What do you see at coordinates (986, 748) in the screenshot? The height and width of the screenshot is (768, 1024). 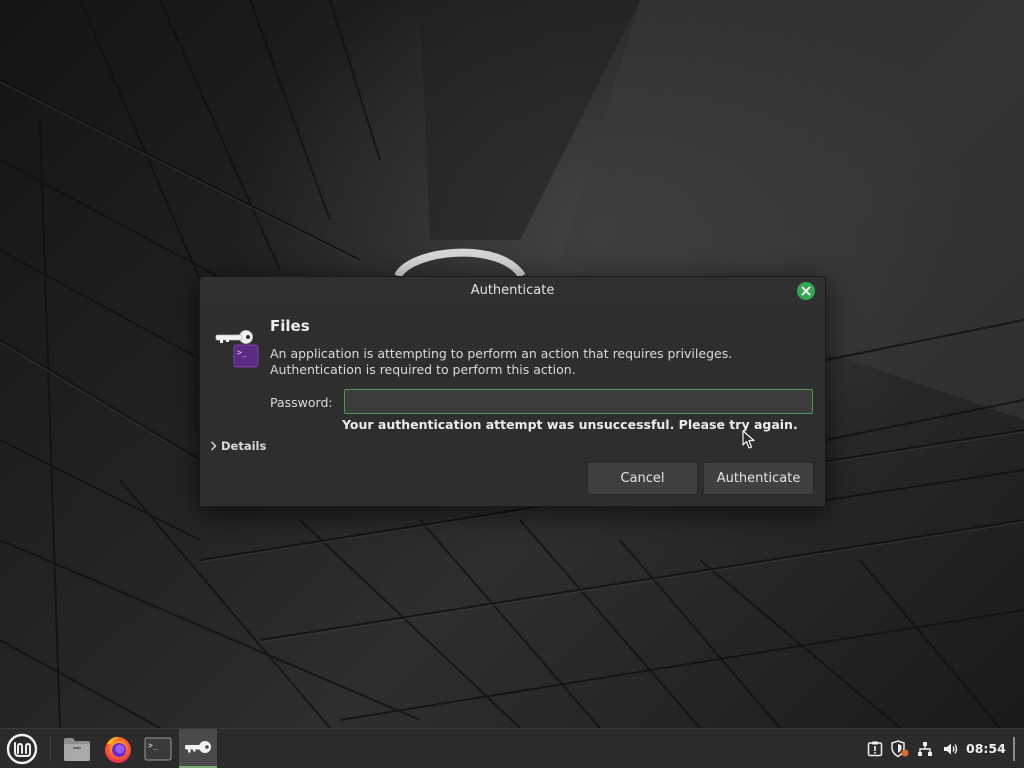 I see `clock: 08:54` at bounding box center [986, 748].